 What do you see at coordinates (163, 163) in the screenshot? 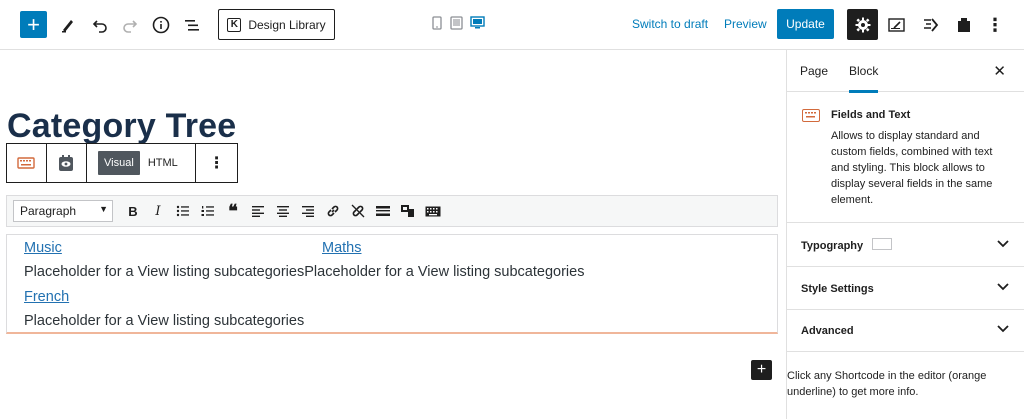
I see `html-tab: HTML` at bounding box center [163, 163].